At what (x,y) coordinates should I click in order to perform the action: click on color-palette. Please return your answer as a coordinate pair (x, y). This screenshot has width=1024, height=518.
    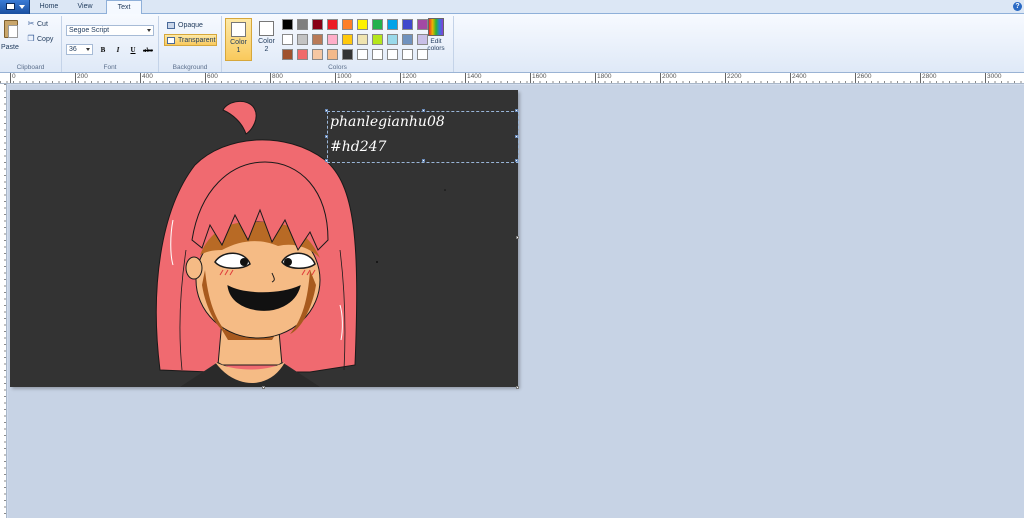
    Looking at the image, I should click on (356, 40).